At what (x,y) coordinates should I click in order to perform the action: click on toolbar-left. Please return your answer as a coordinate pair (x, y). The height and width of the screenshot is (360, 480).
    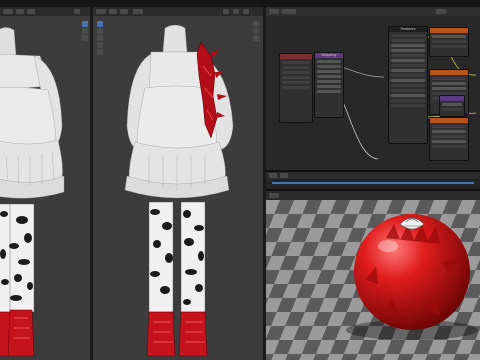
    Looking at the image, I should click on (100, 38).